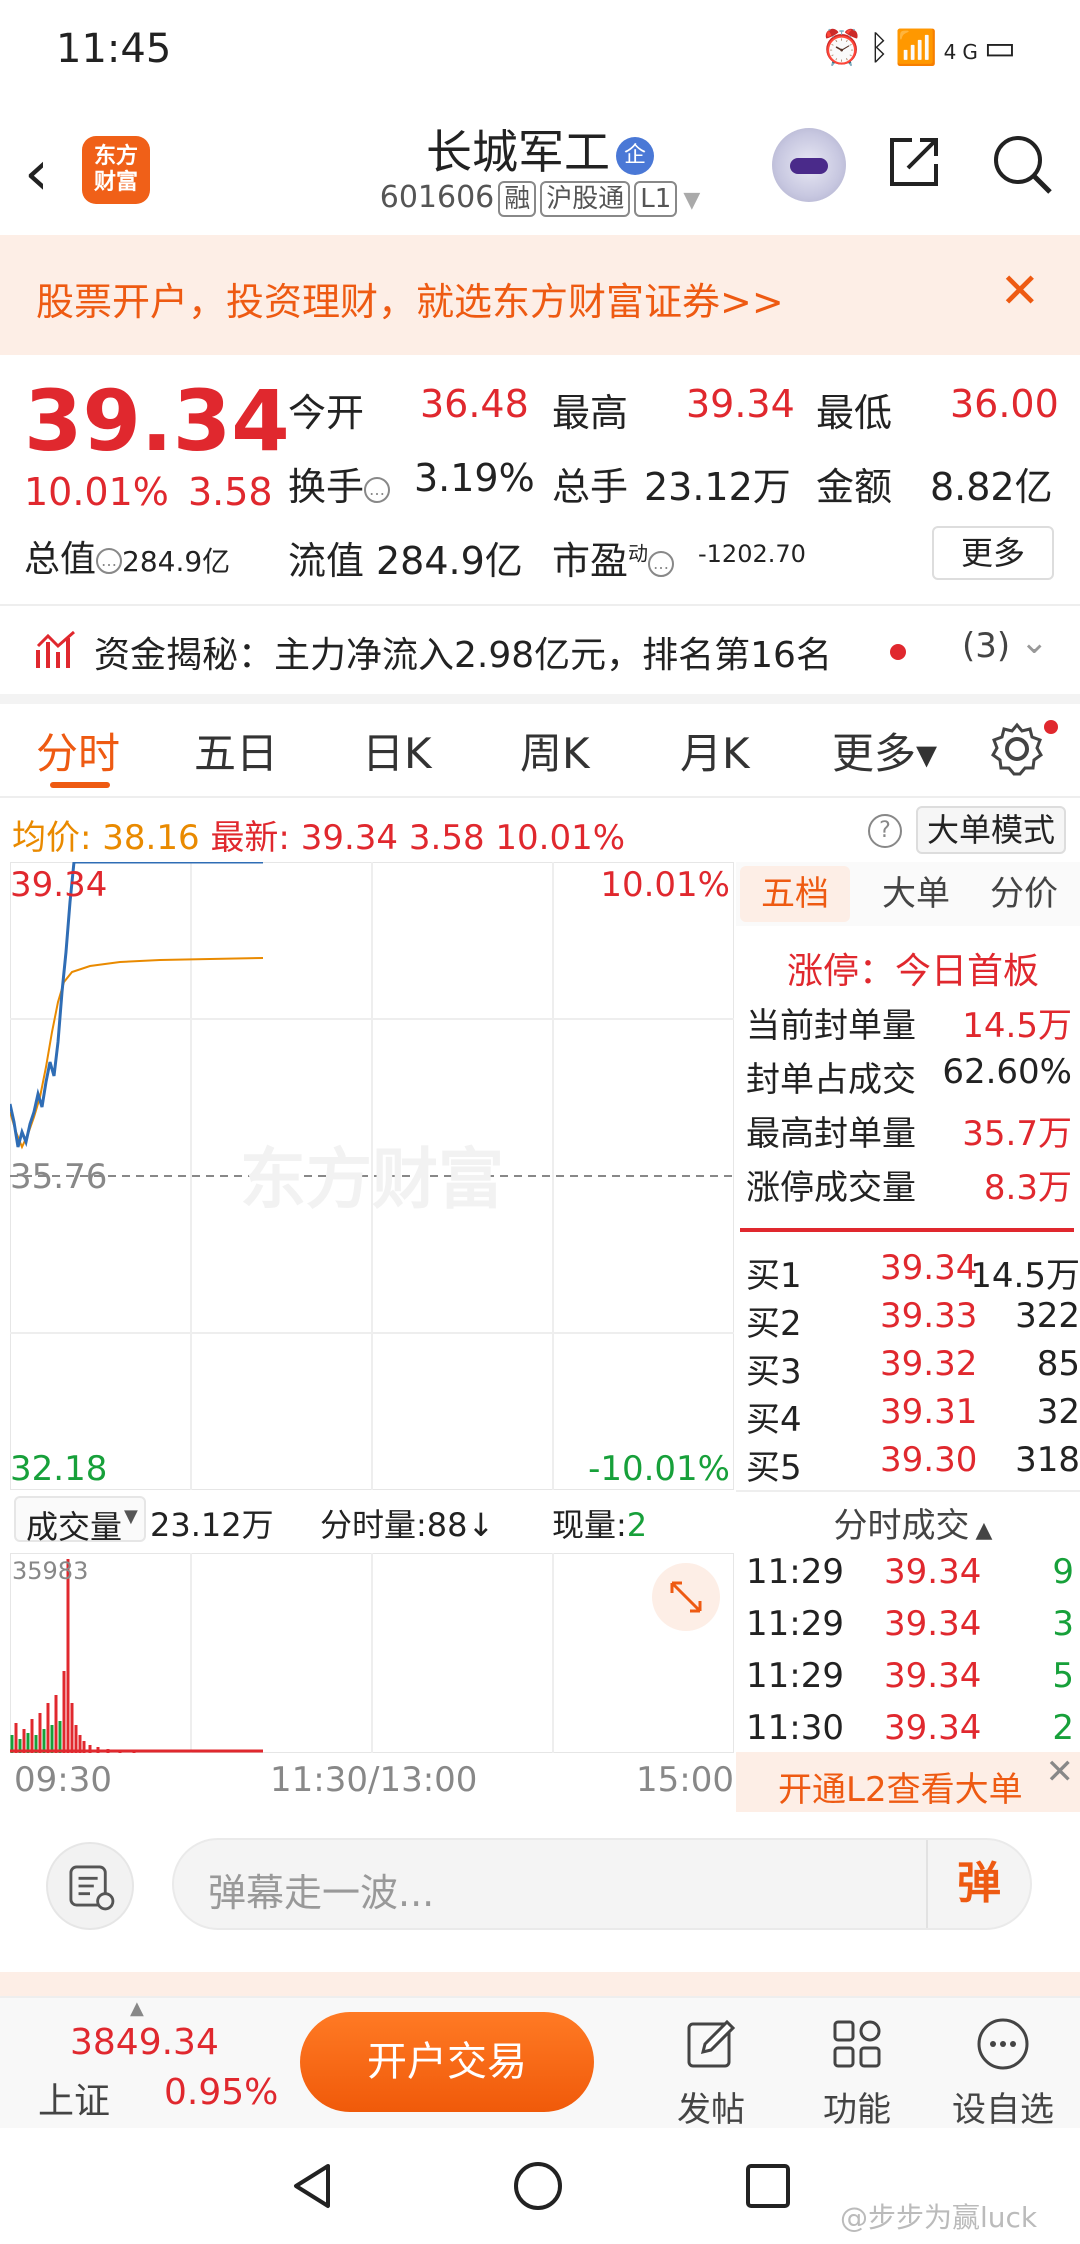 The image size is (1080, 2244). I want to click on help-icon: ?, so click(885, 831).